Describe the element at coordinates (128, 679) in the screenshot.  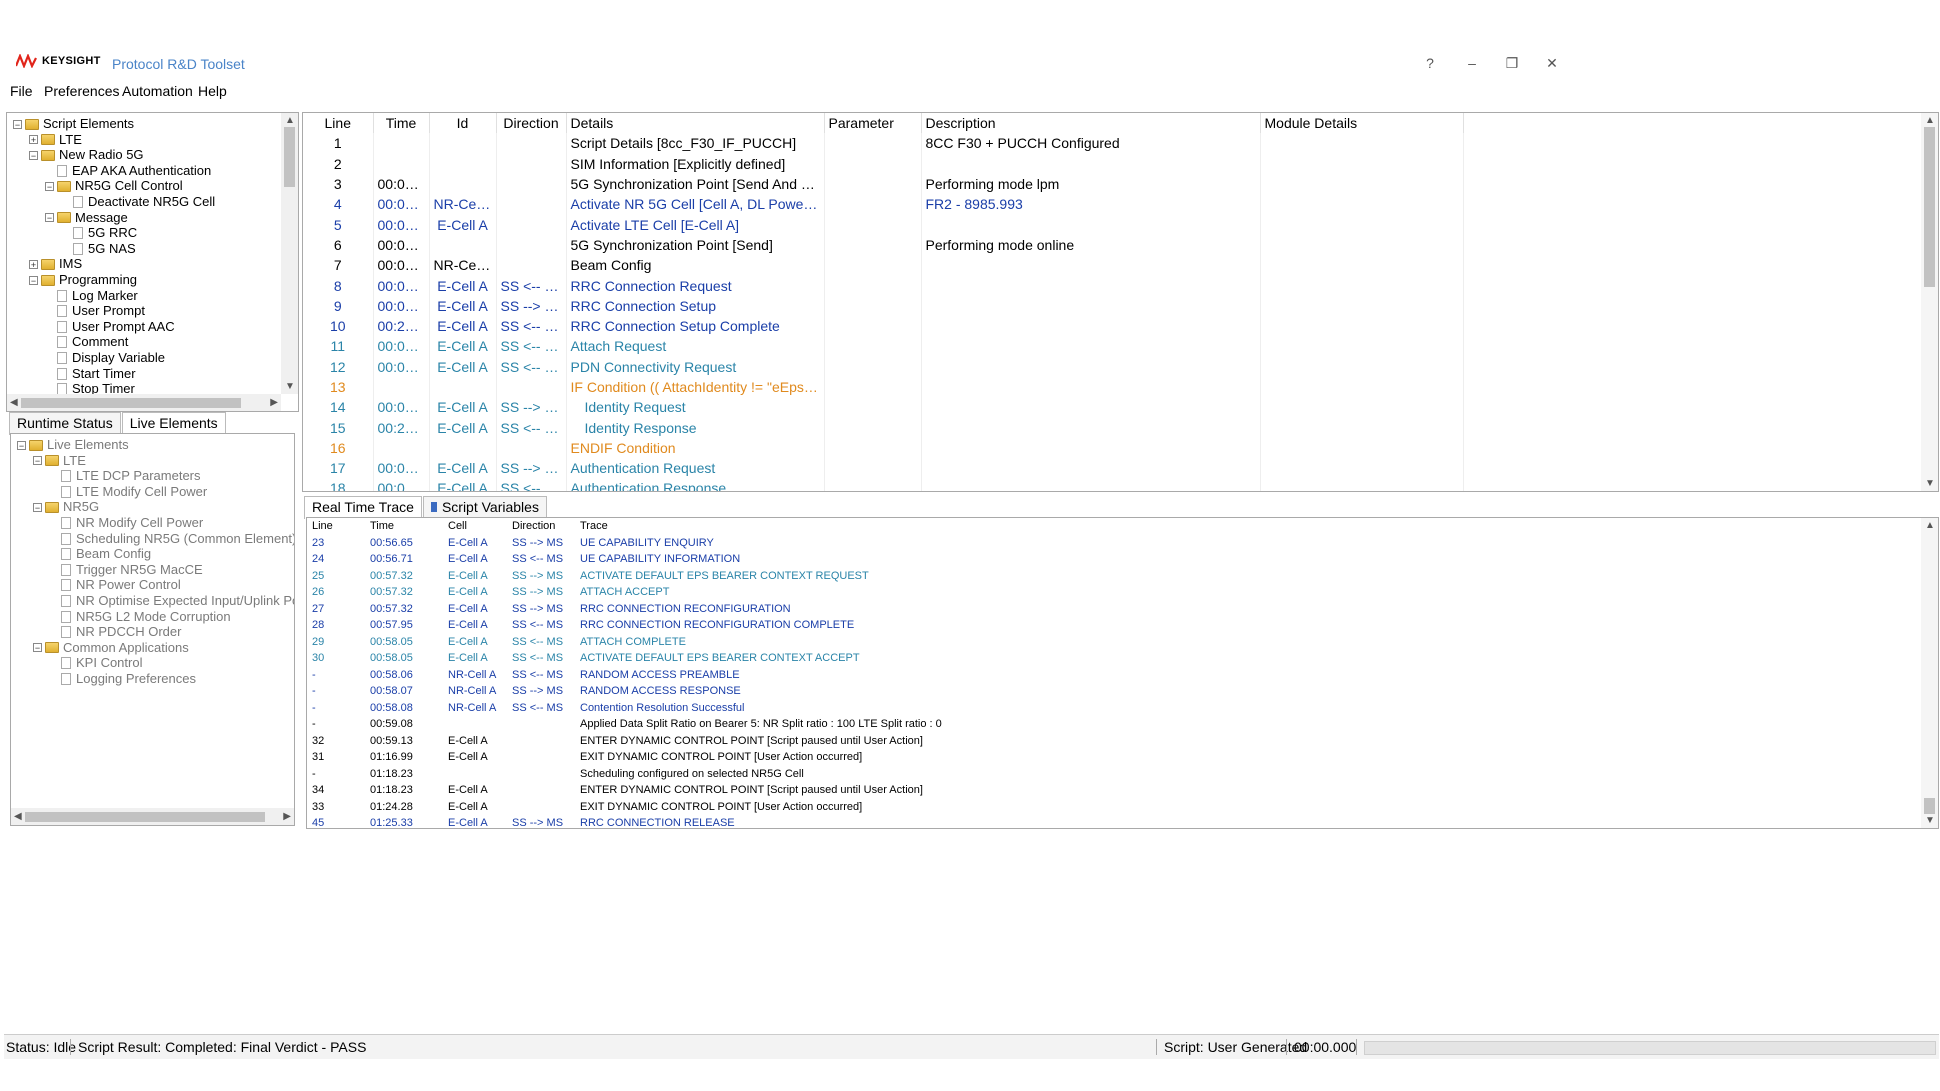
I see `tree-node: Logging Preferences` at that location.